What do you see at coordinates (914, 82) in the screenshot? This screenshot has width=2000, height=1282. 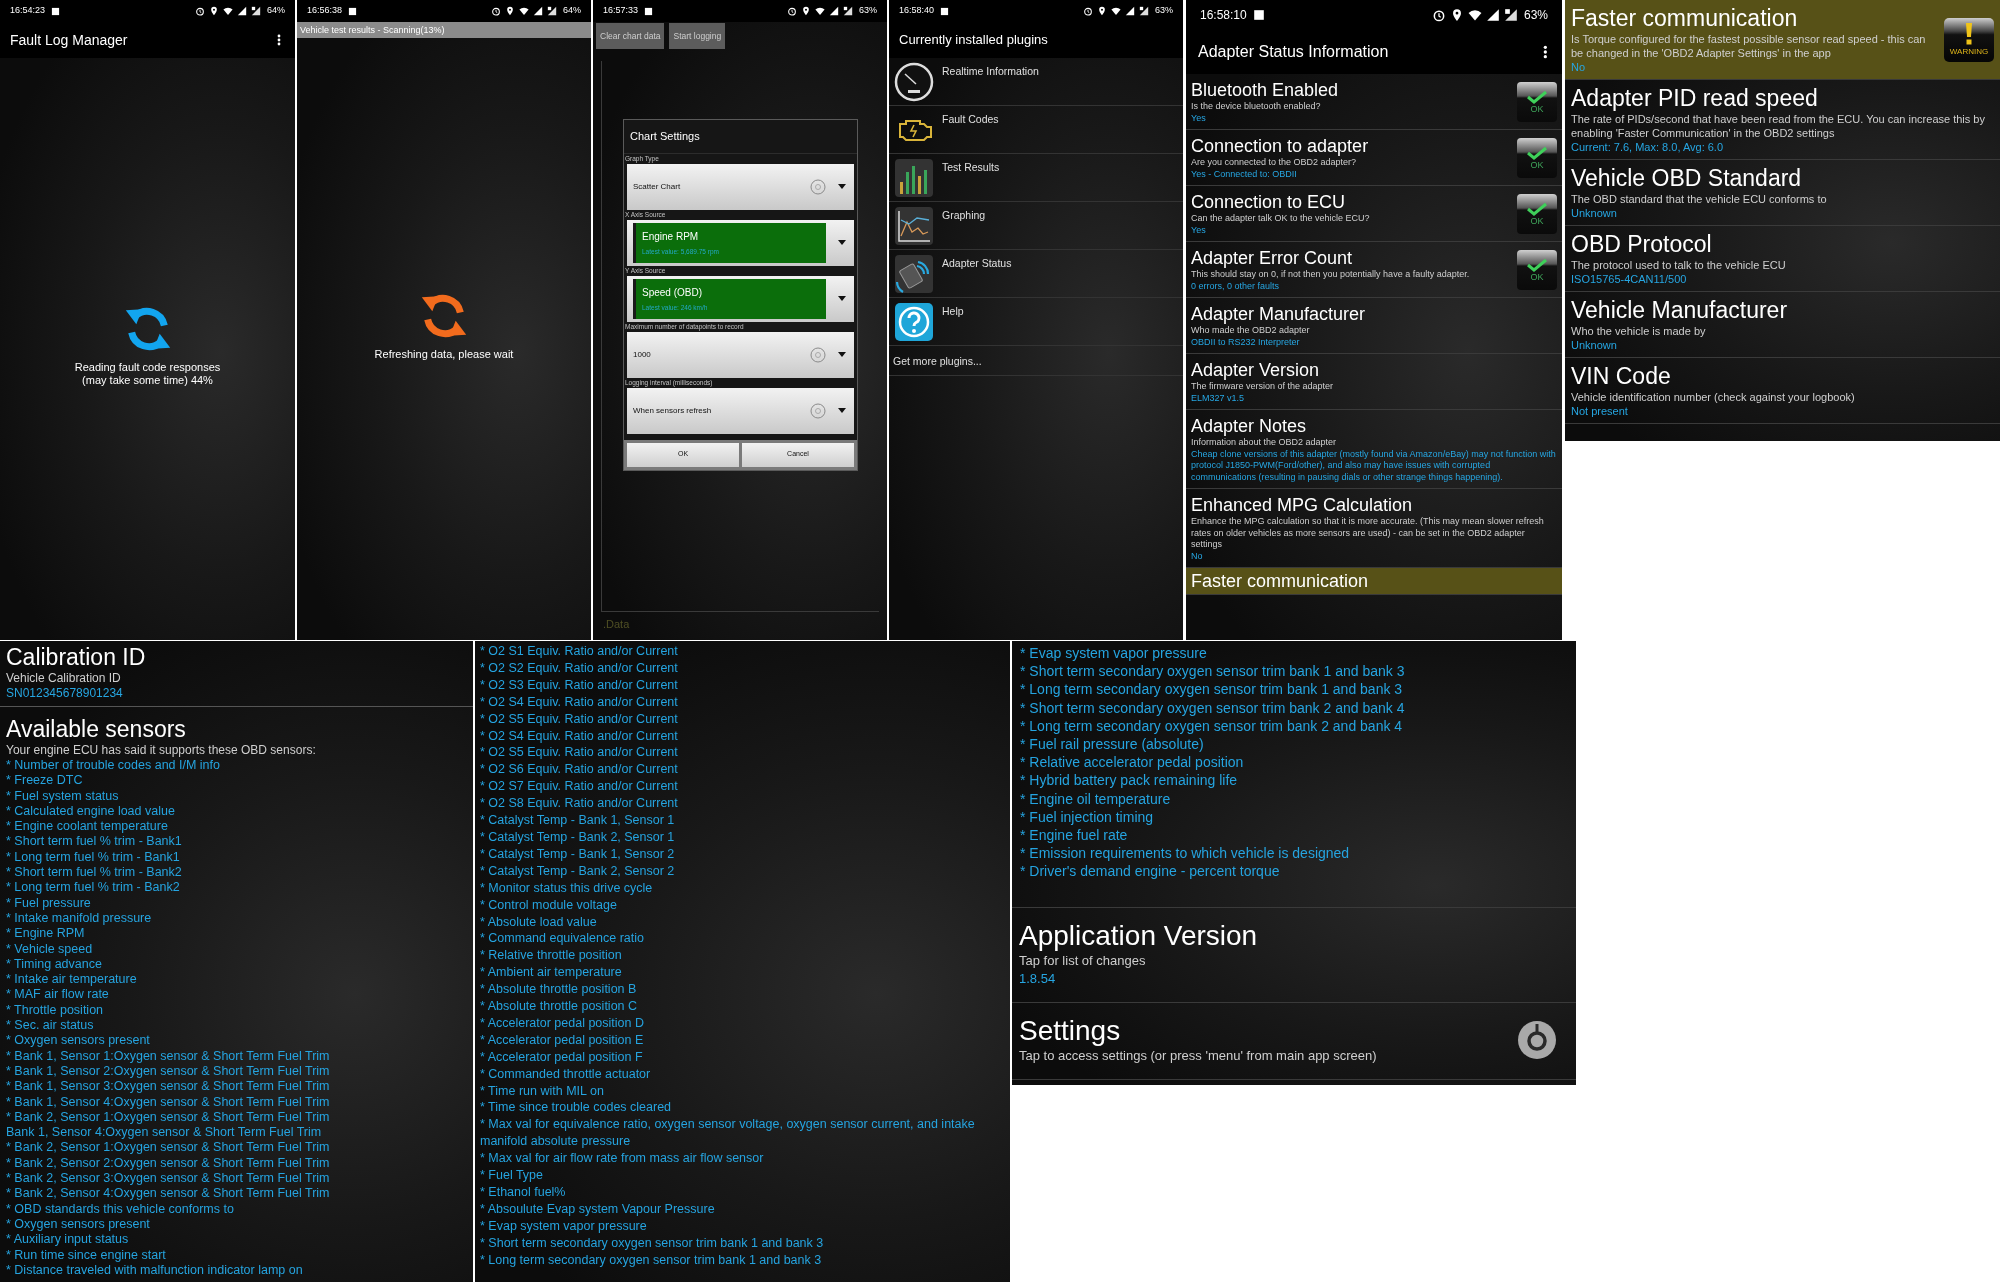 I see `gauge-icon` at bounding box center [914, 82].